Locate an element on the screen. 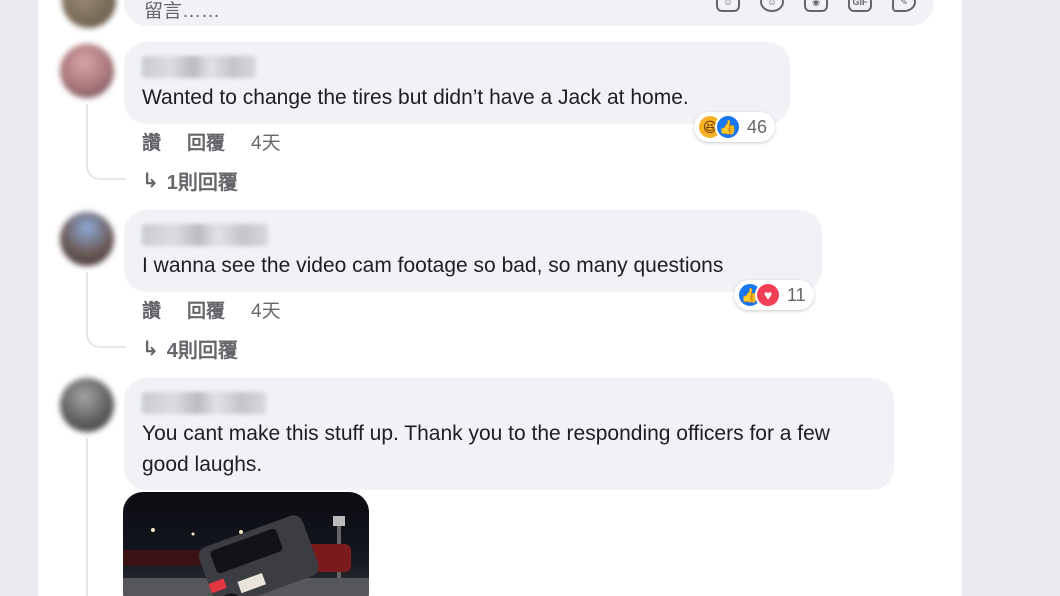 The width and height of the screenshot is (1060, 596). view-replies-link: ↳ 1則回覆 is located at coordinates (190, 180).